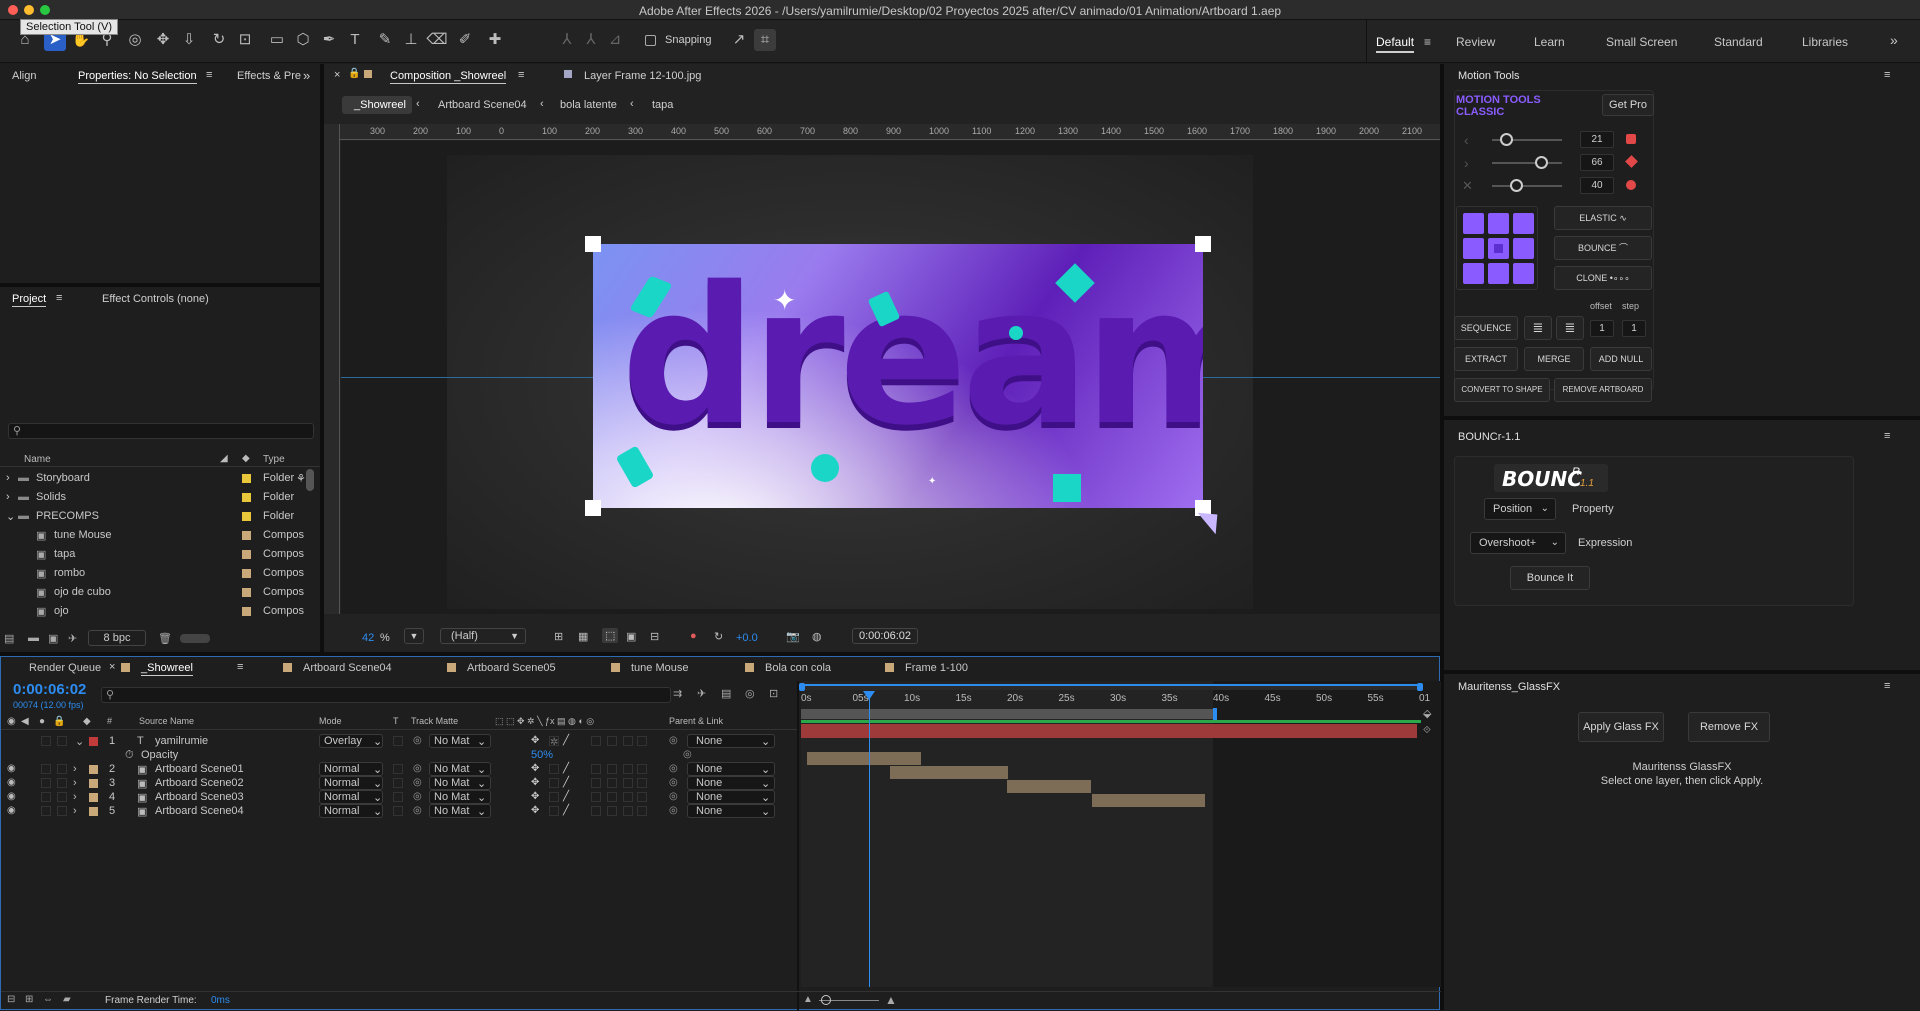 The image size is (1920, 1011). Describe the element at coordinates (160, 516) in the screenshot. I see `project-item: ⌄ ▬ PRECOMPS Folder` at that location.